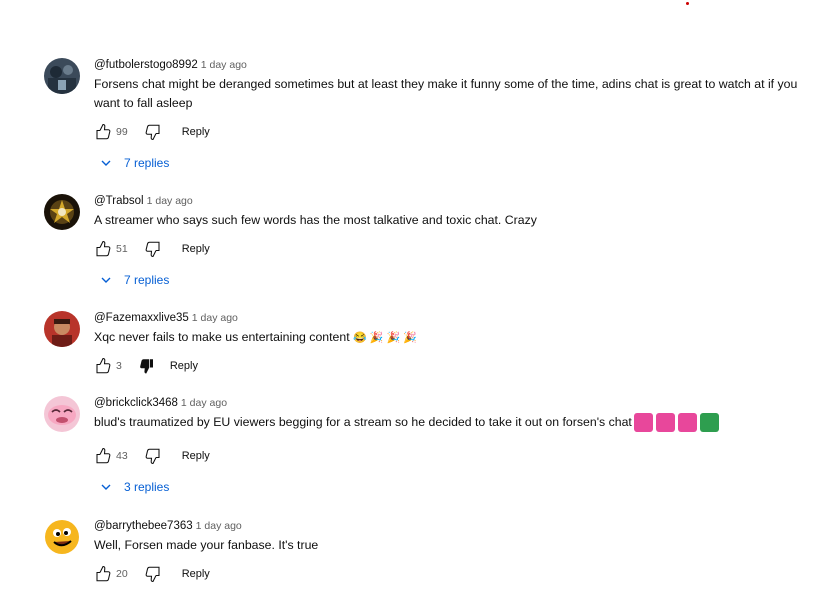 Image resolution: width=825 pixels, height=594 pixels. Describe the element at coordinates (141, 318) in the screenshot. I see `comment-author: @Fazemaxxlive35` at that location.